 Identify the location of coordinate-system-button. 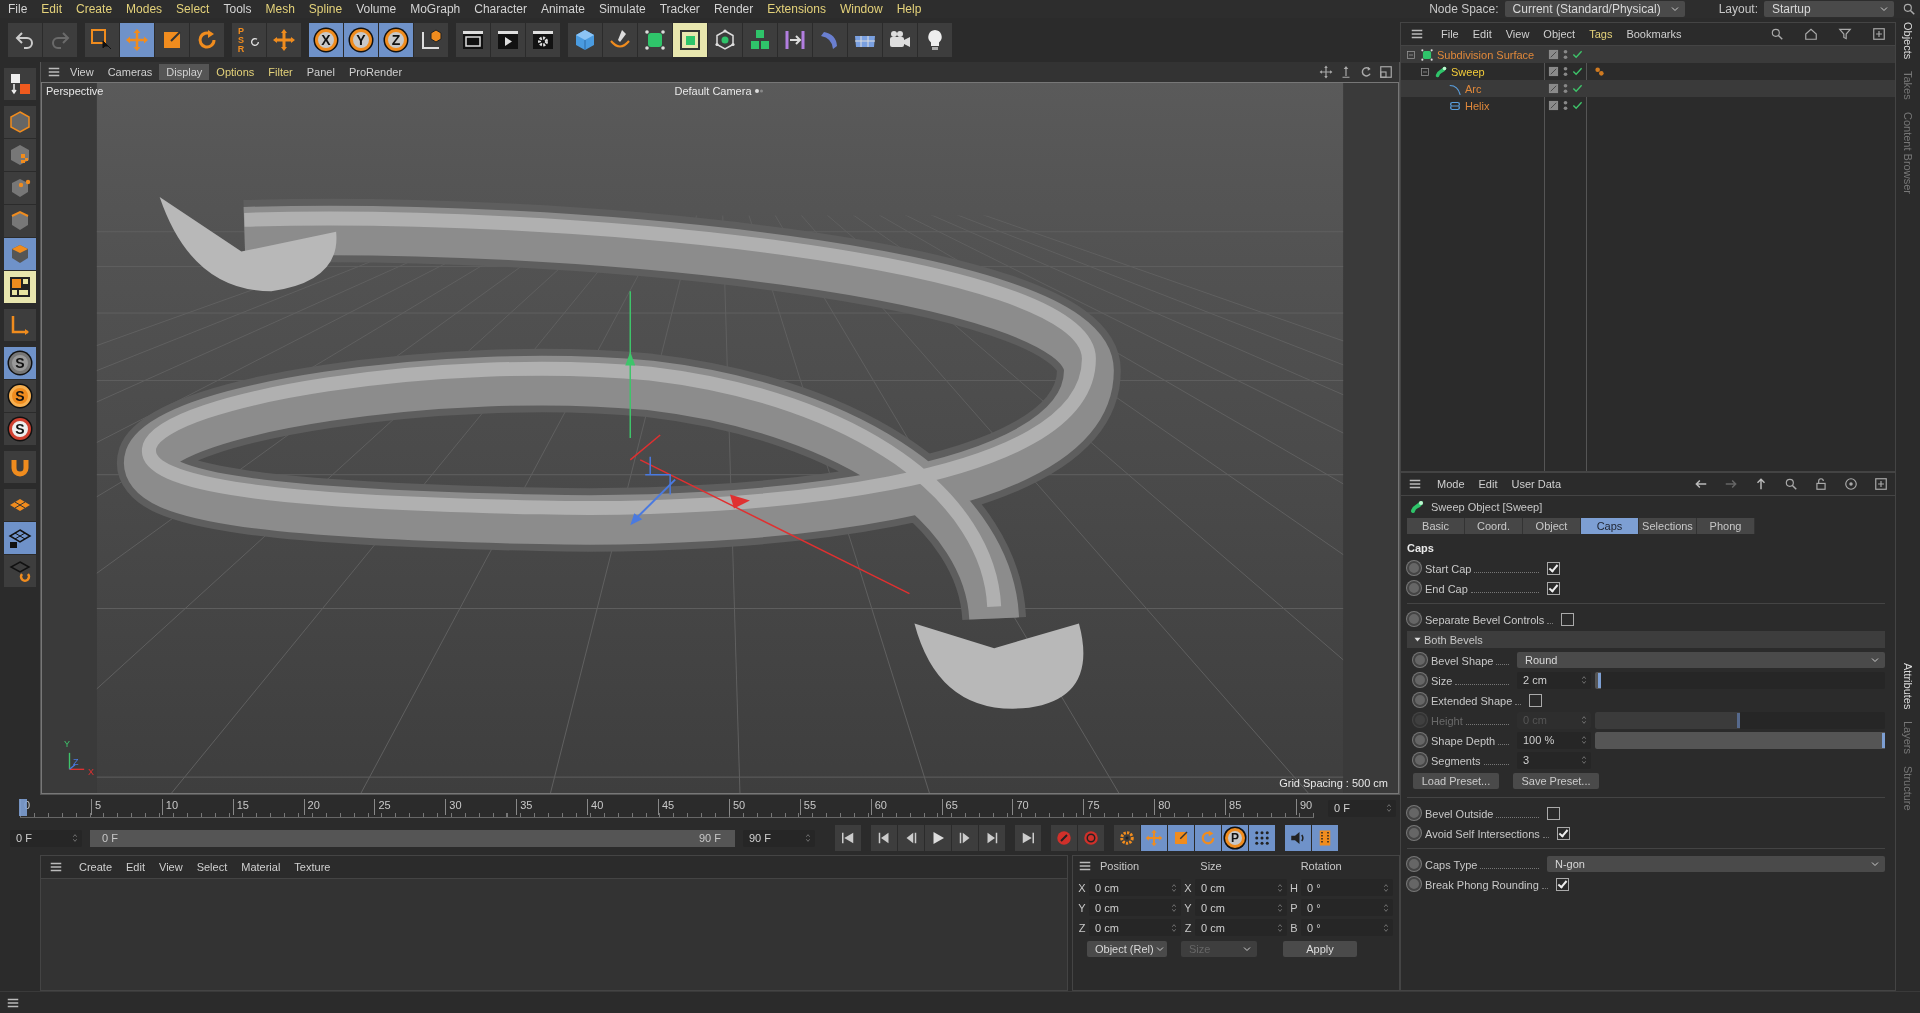
(431, 40).